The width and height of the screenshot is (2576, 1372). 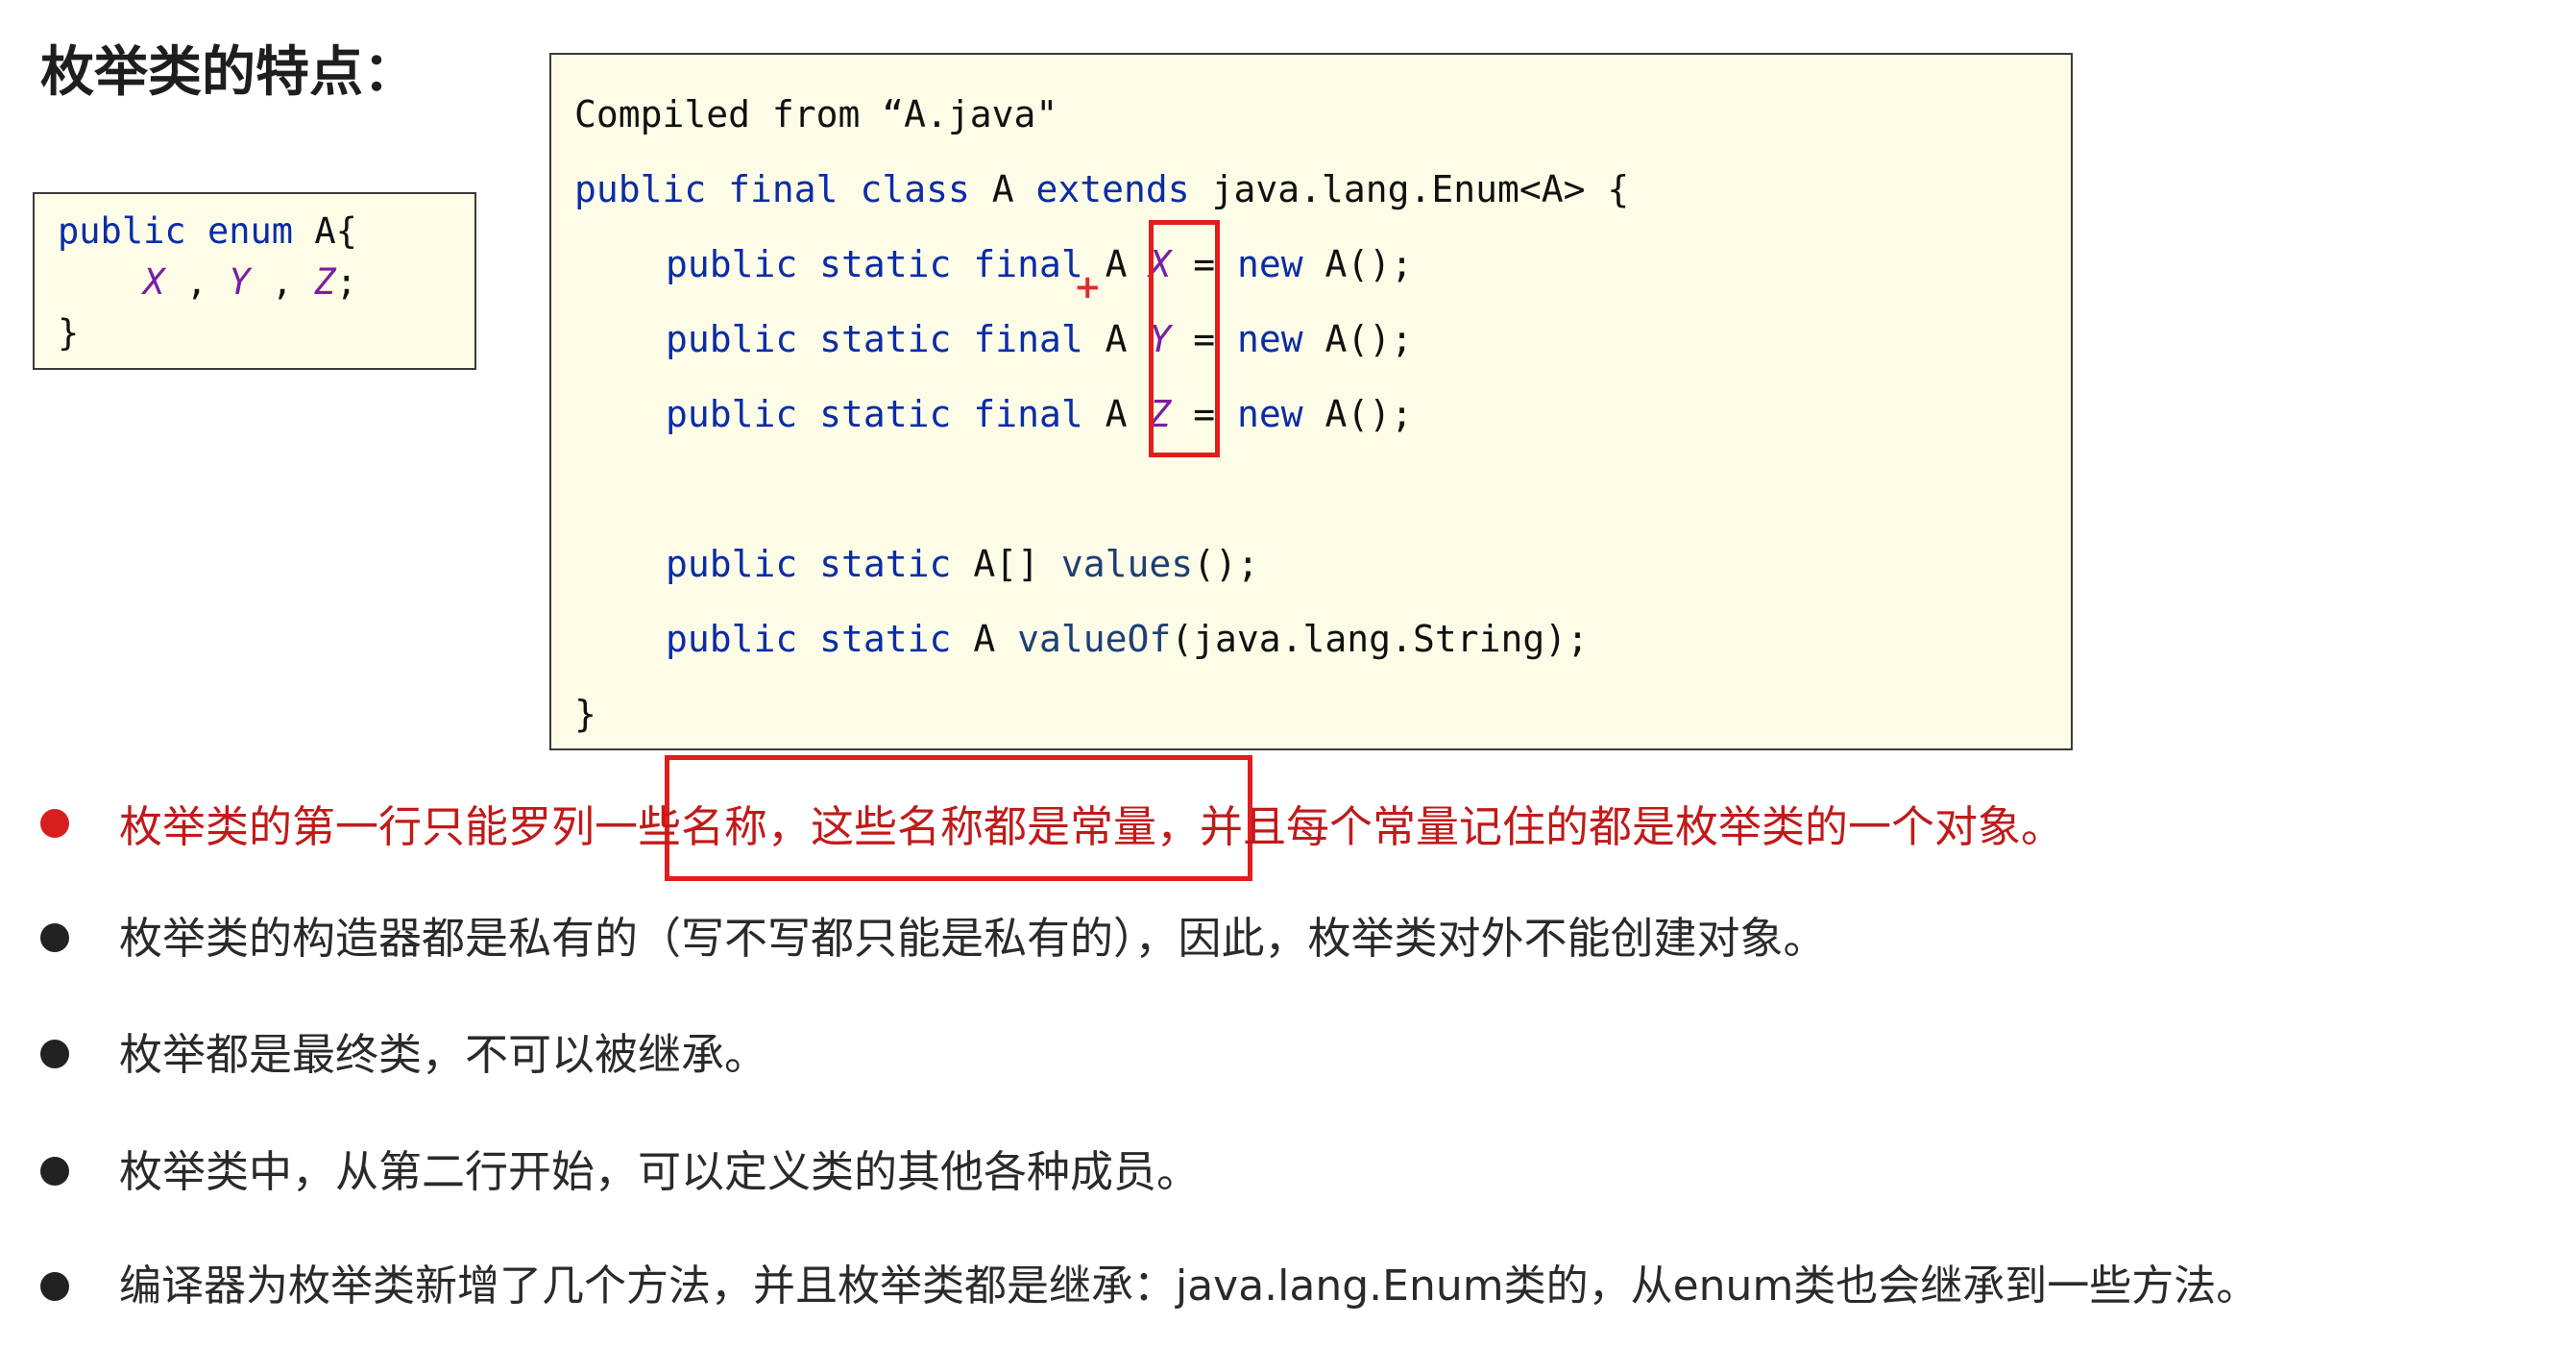 I want to click on method-valueof: valueOf, so click(x=1094, y=639).